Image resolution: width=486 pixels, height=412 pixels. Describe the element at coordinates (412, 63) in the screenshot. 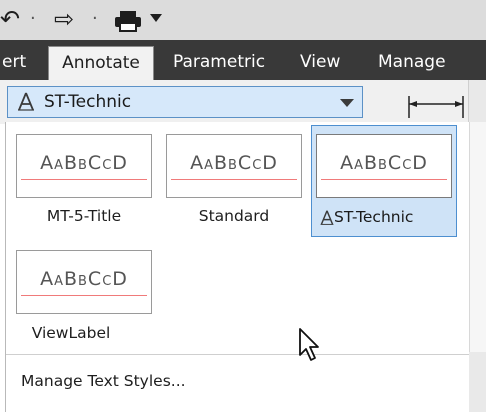

I see `tab-manage: Manage` at that location.